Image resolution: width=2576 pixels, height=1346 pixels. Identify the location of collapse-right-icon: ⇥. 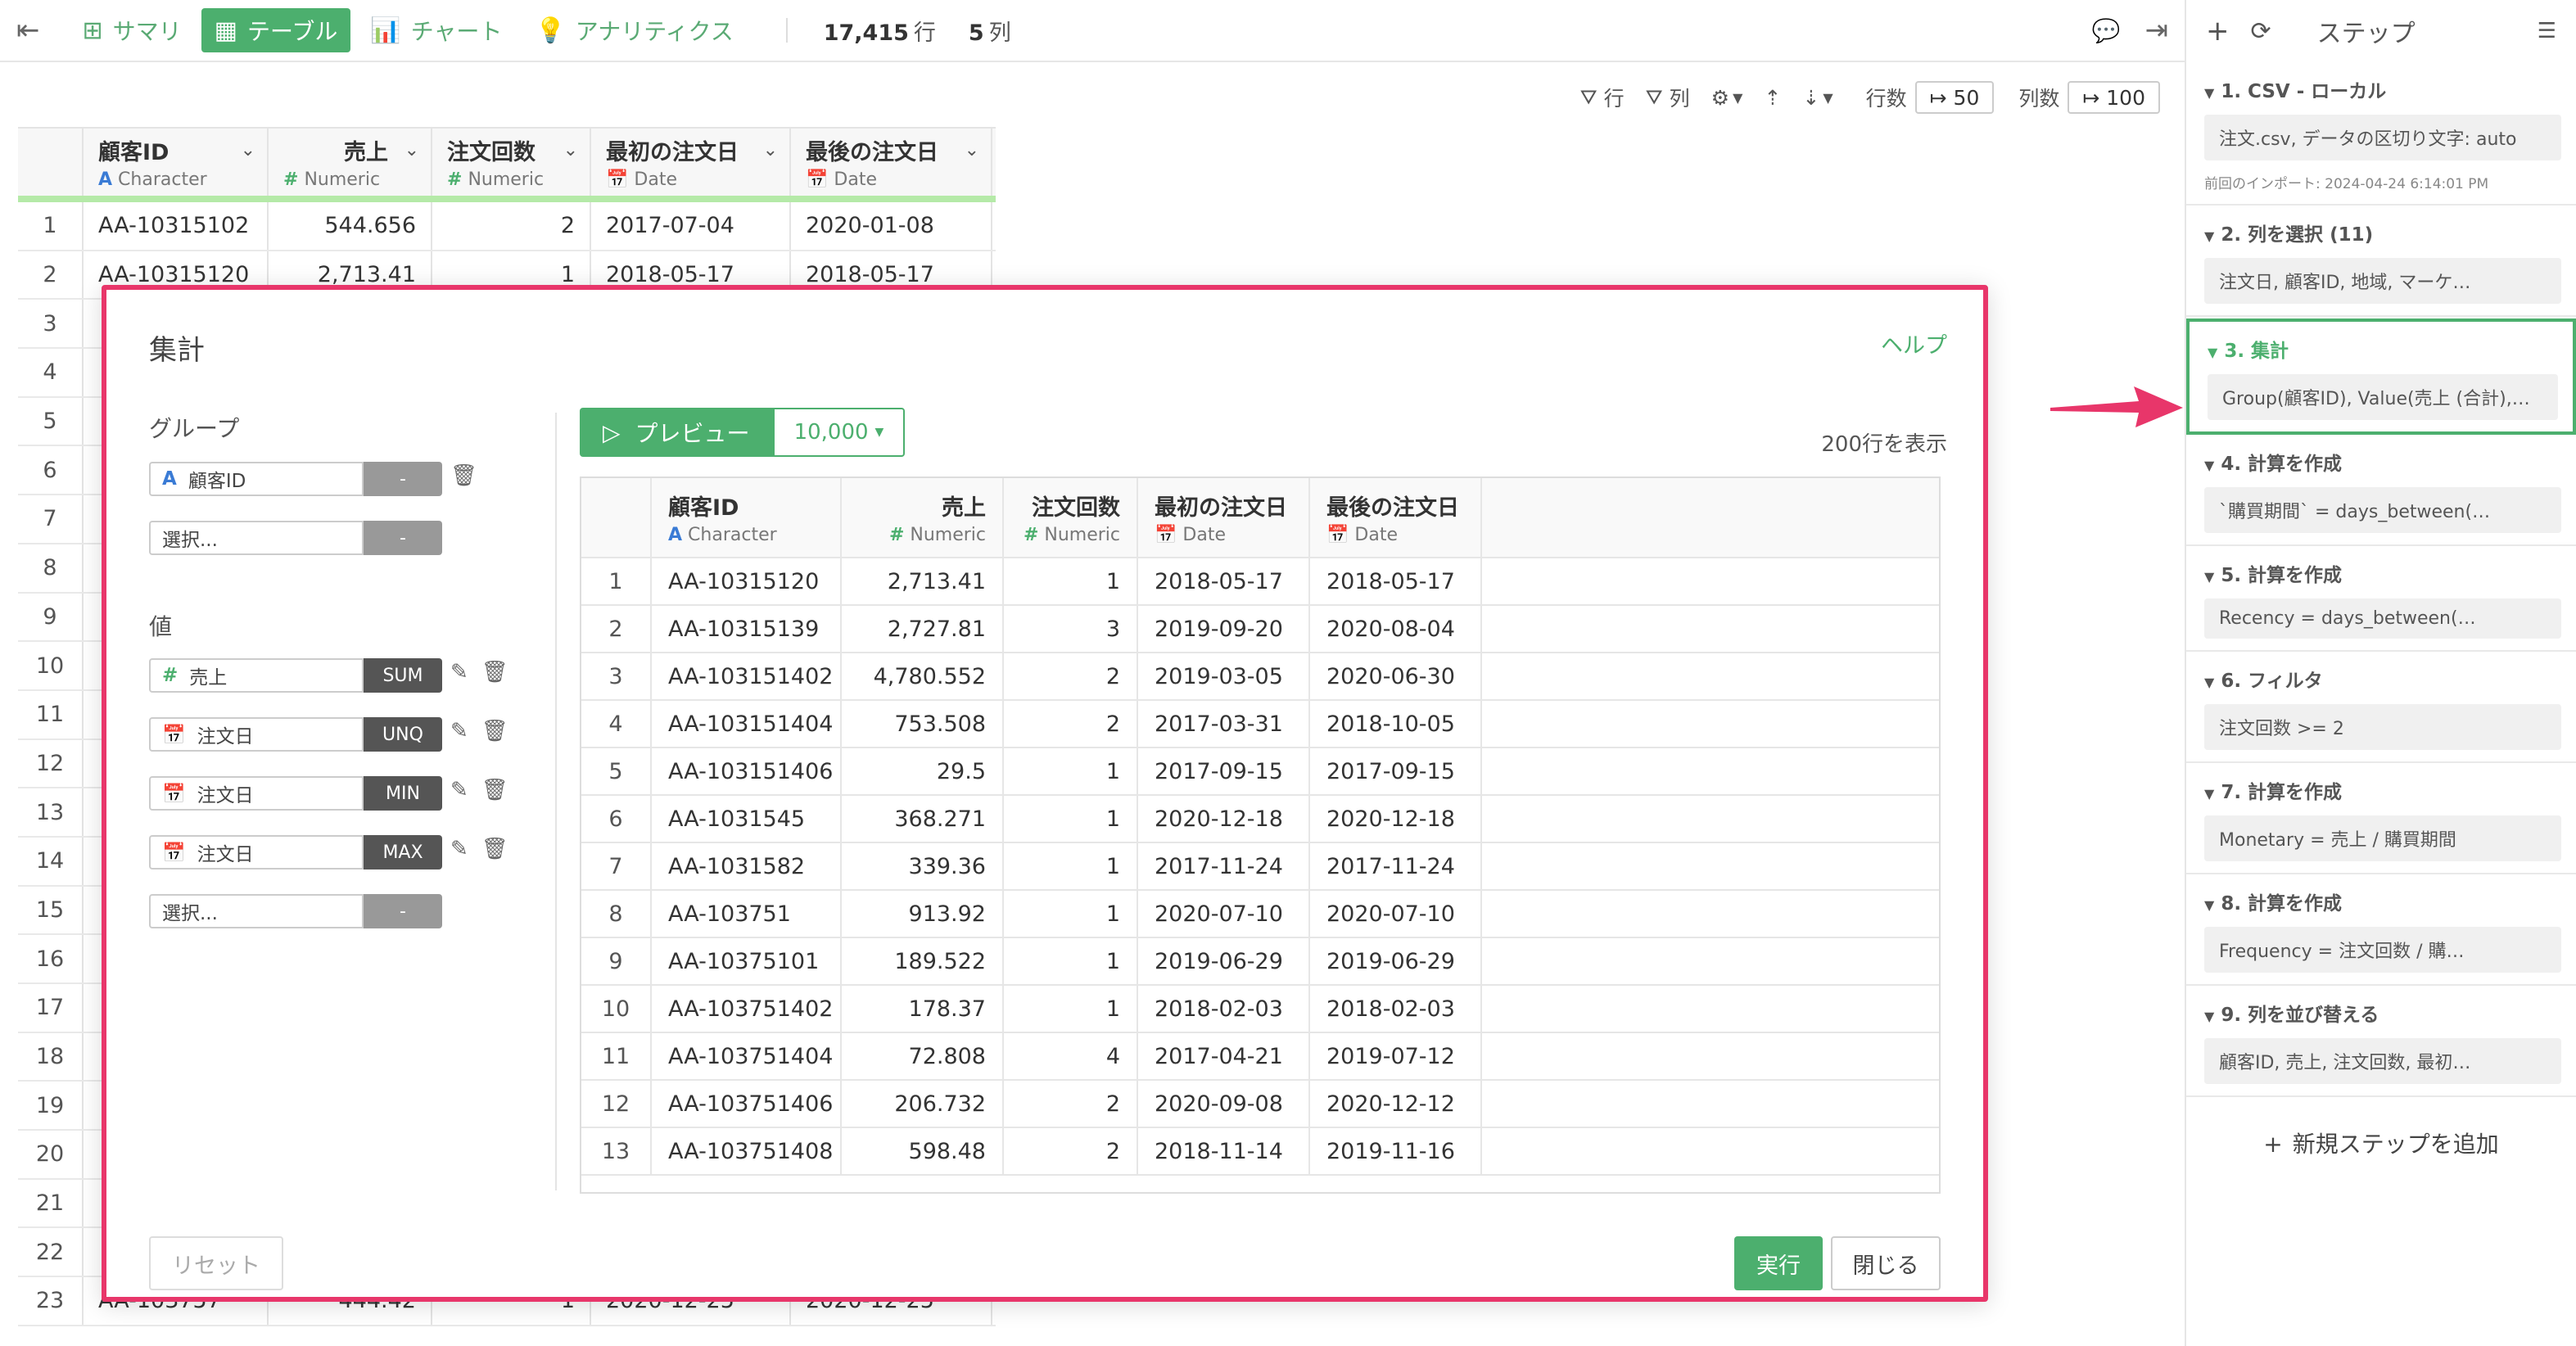
(2157, 31).